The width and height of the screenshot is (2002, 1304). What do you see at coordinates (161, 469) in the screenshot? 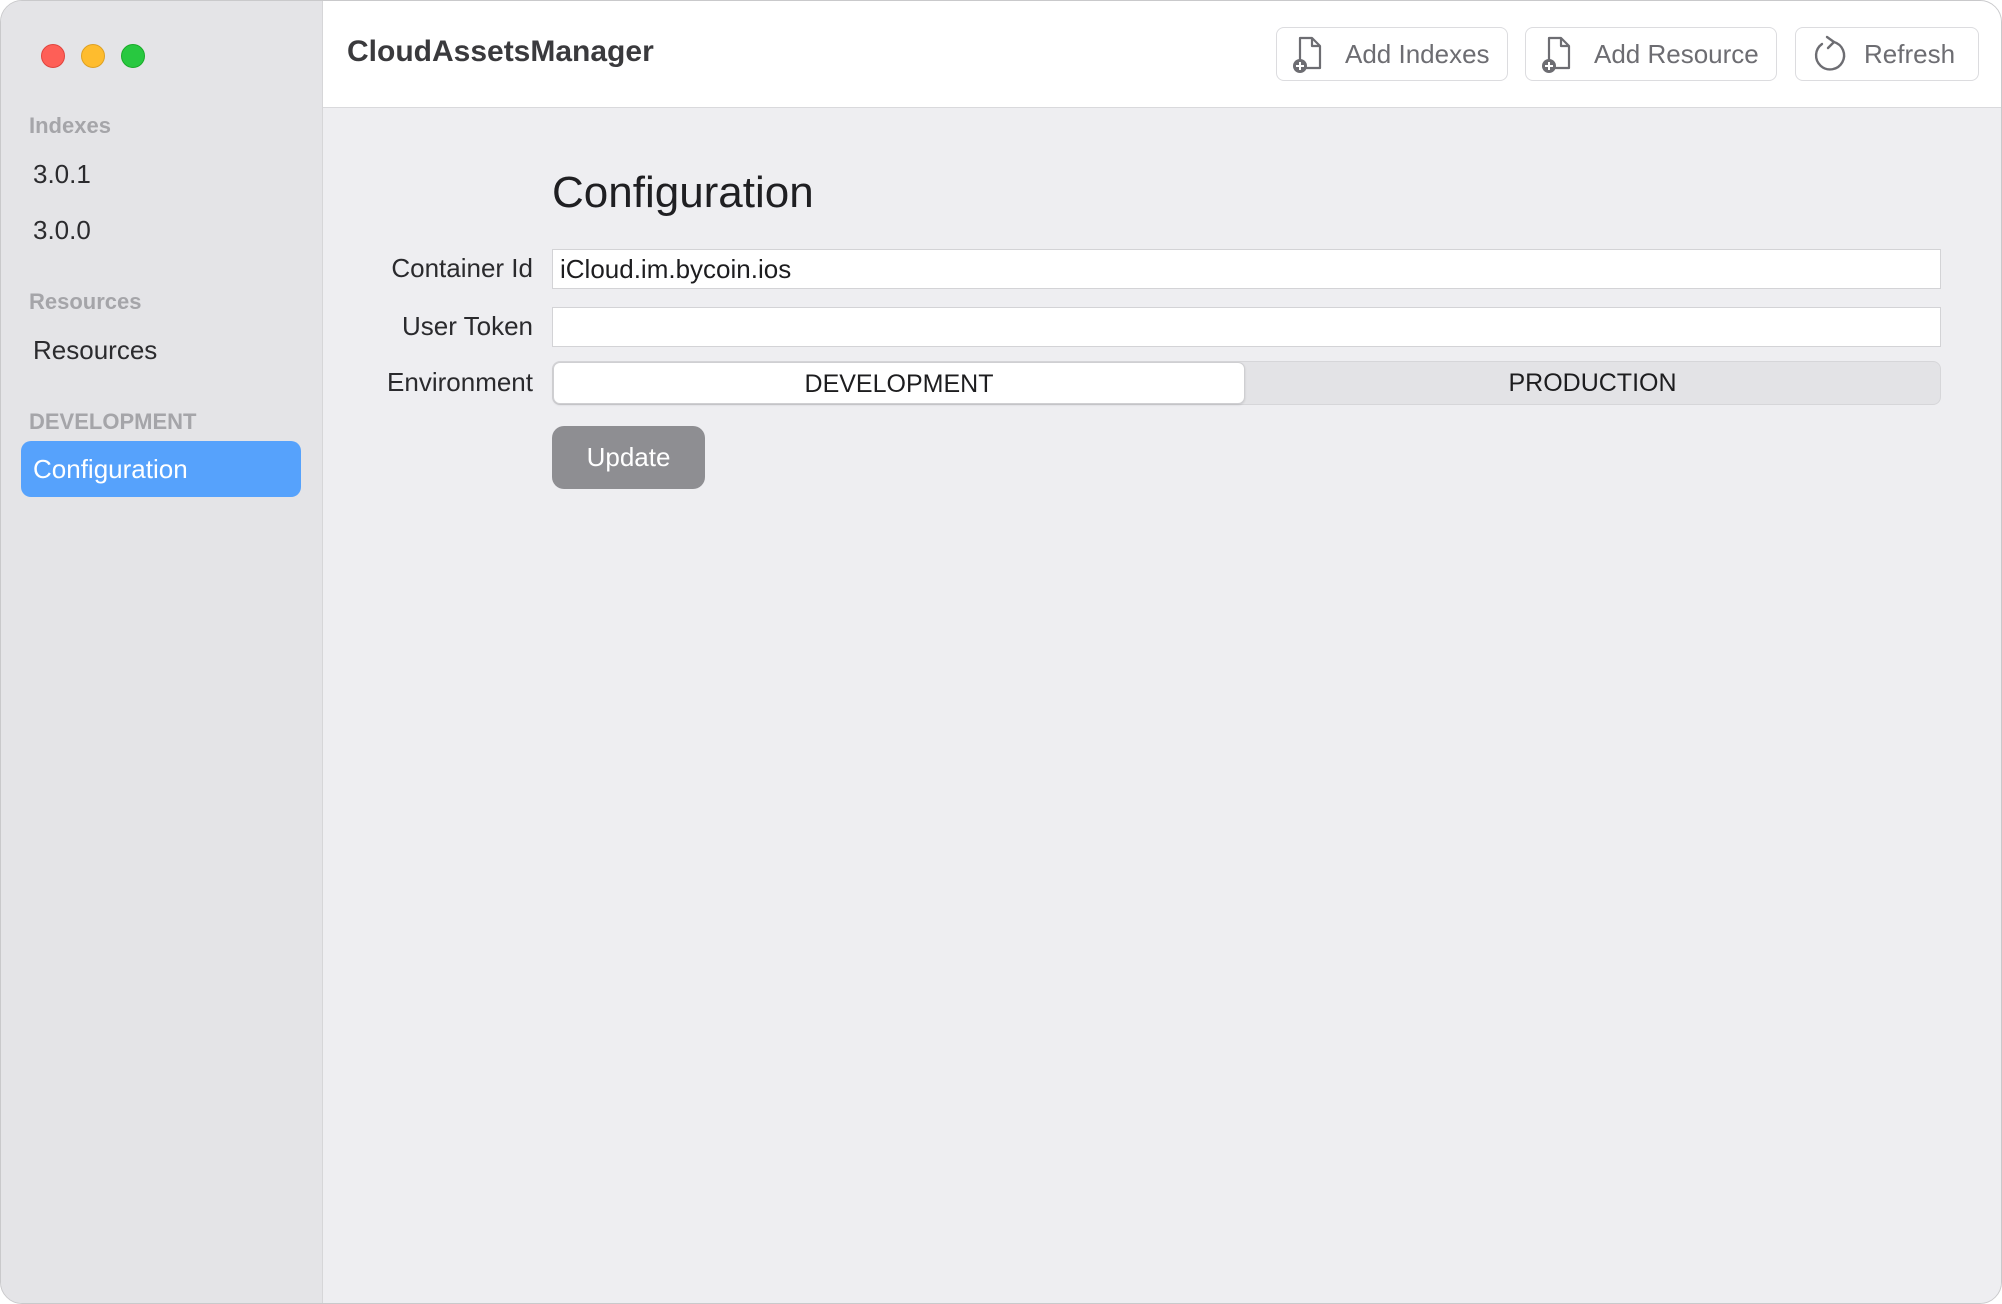
I see `sidebar-item-configuration: Configuration` at bounding box center [161, 469].